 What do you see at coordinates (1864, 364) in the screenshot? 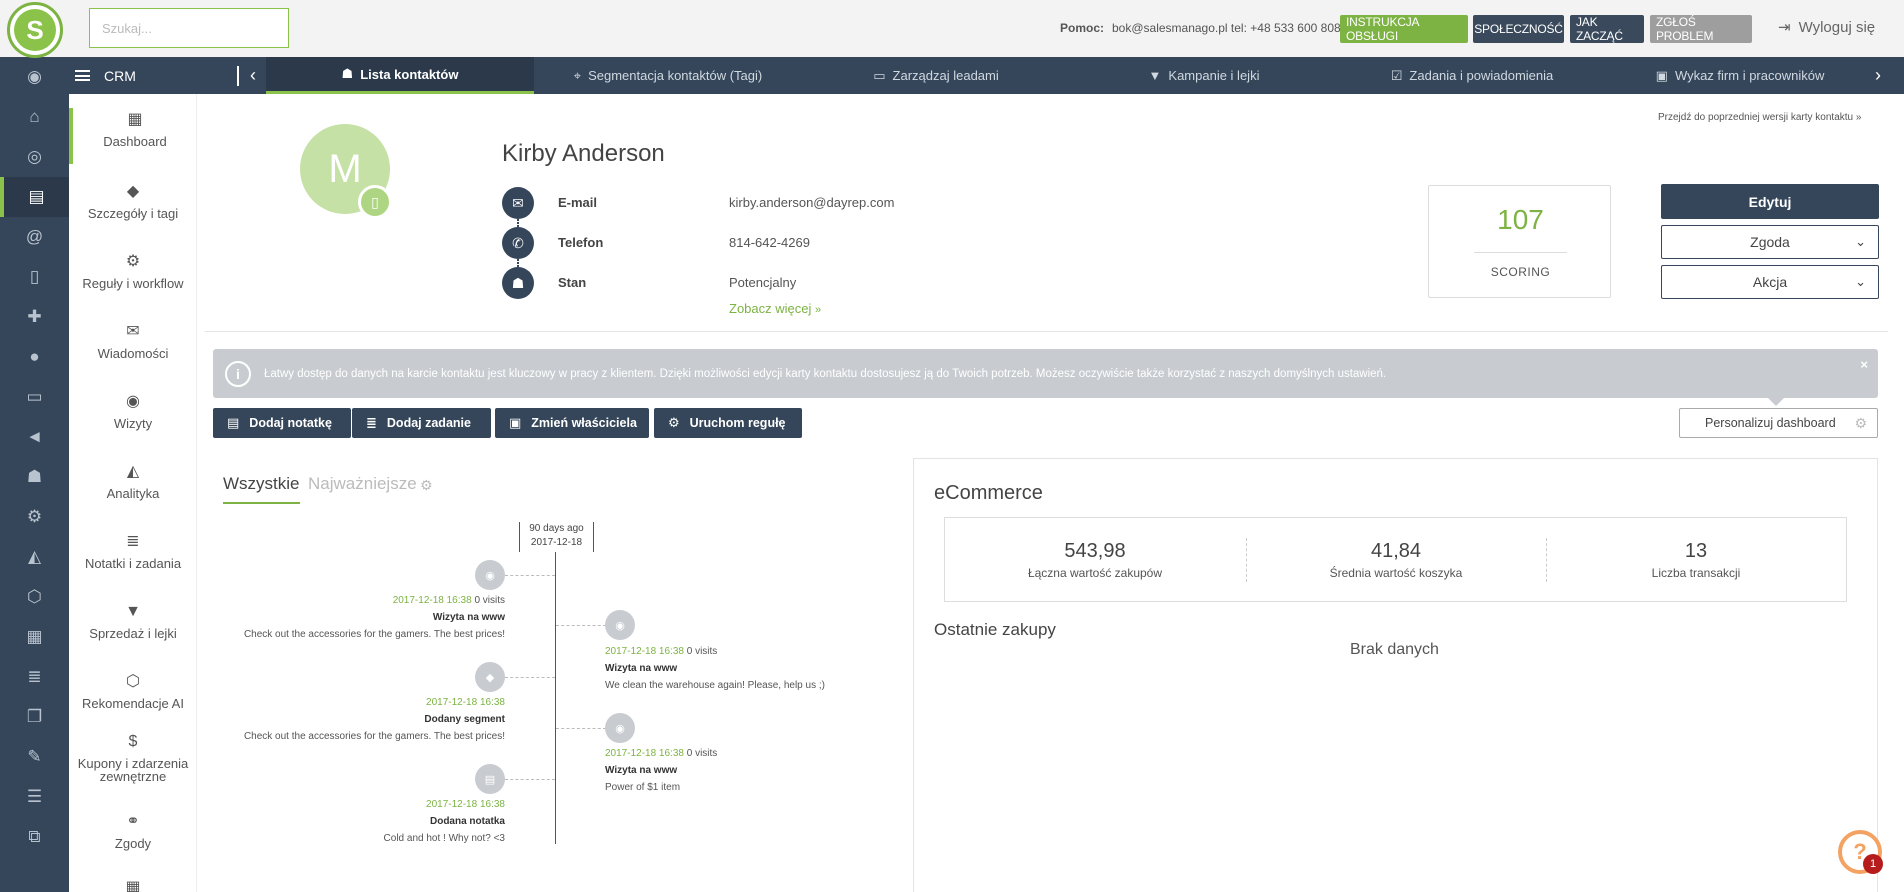
I see `close-icon: ×` at bounding box center [1864, 364].